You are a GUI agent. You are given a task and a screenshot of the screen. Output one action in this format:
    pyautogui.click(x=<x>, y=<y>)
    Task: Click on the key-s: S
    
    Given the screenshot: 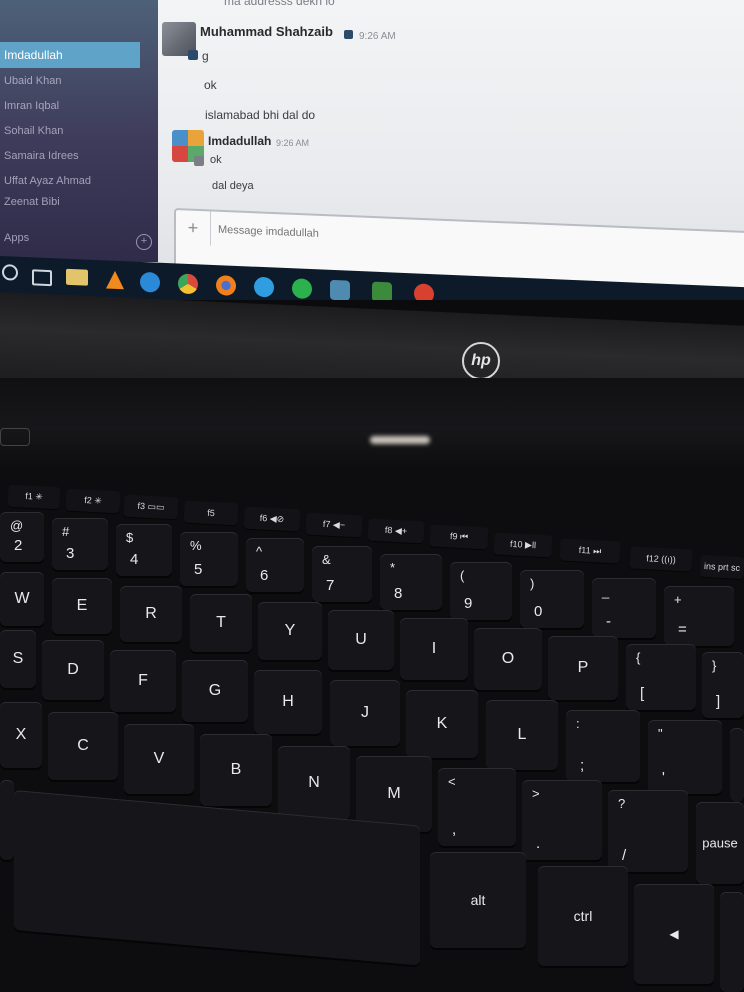 What is the action you would take?
    pyautogui.click(x=18, y=659)
    